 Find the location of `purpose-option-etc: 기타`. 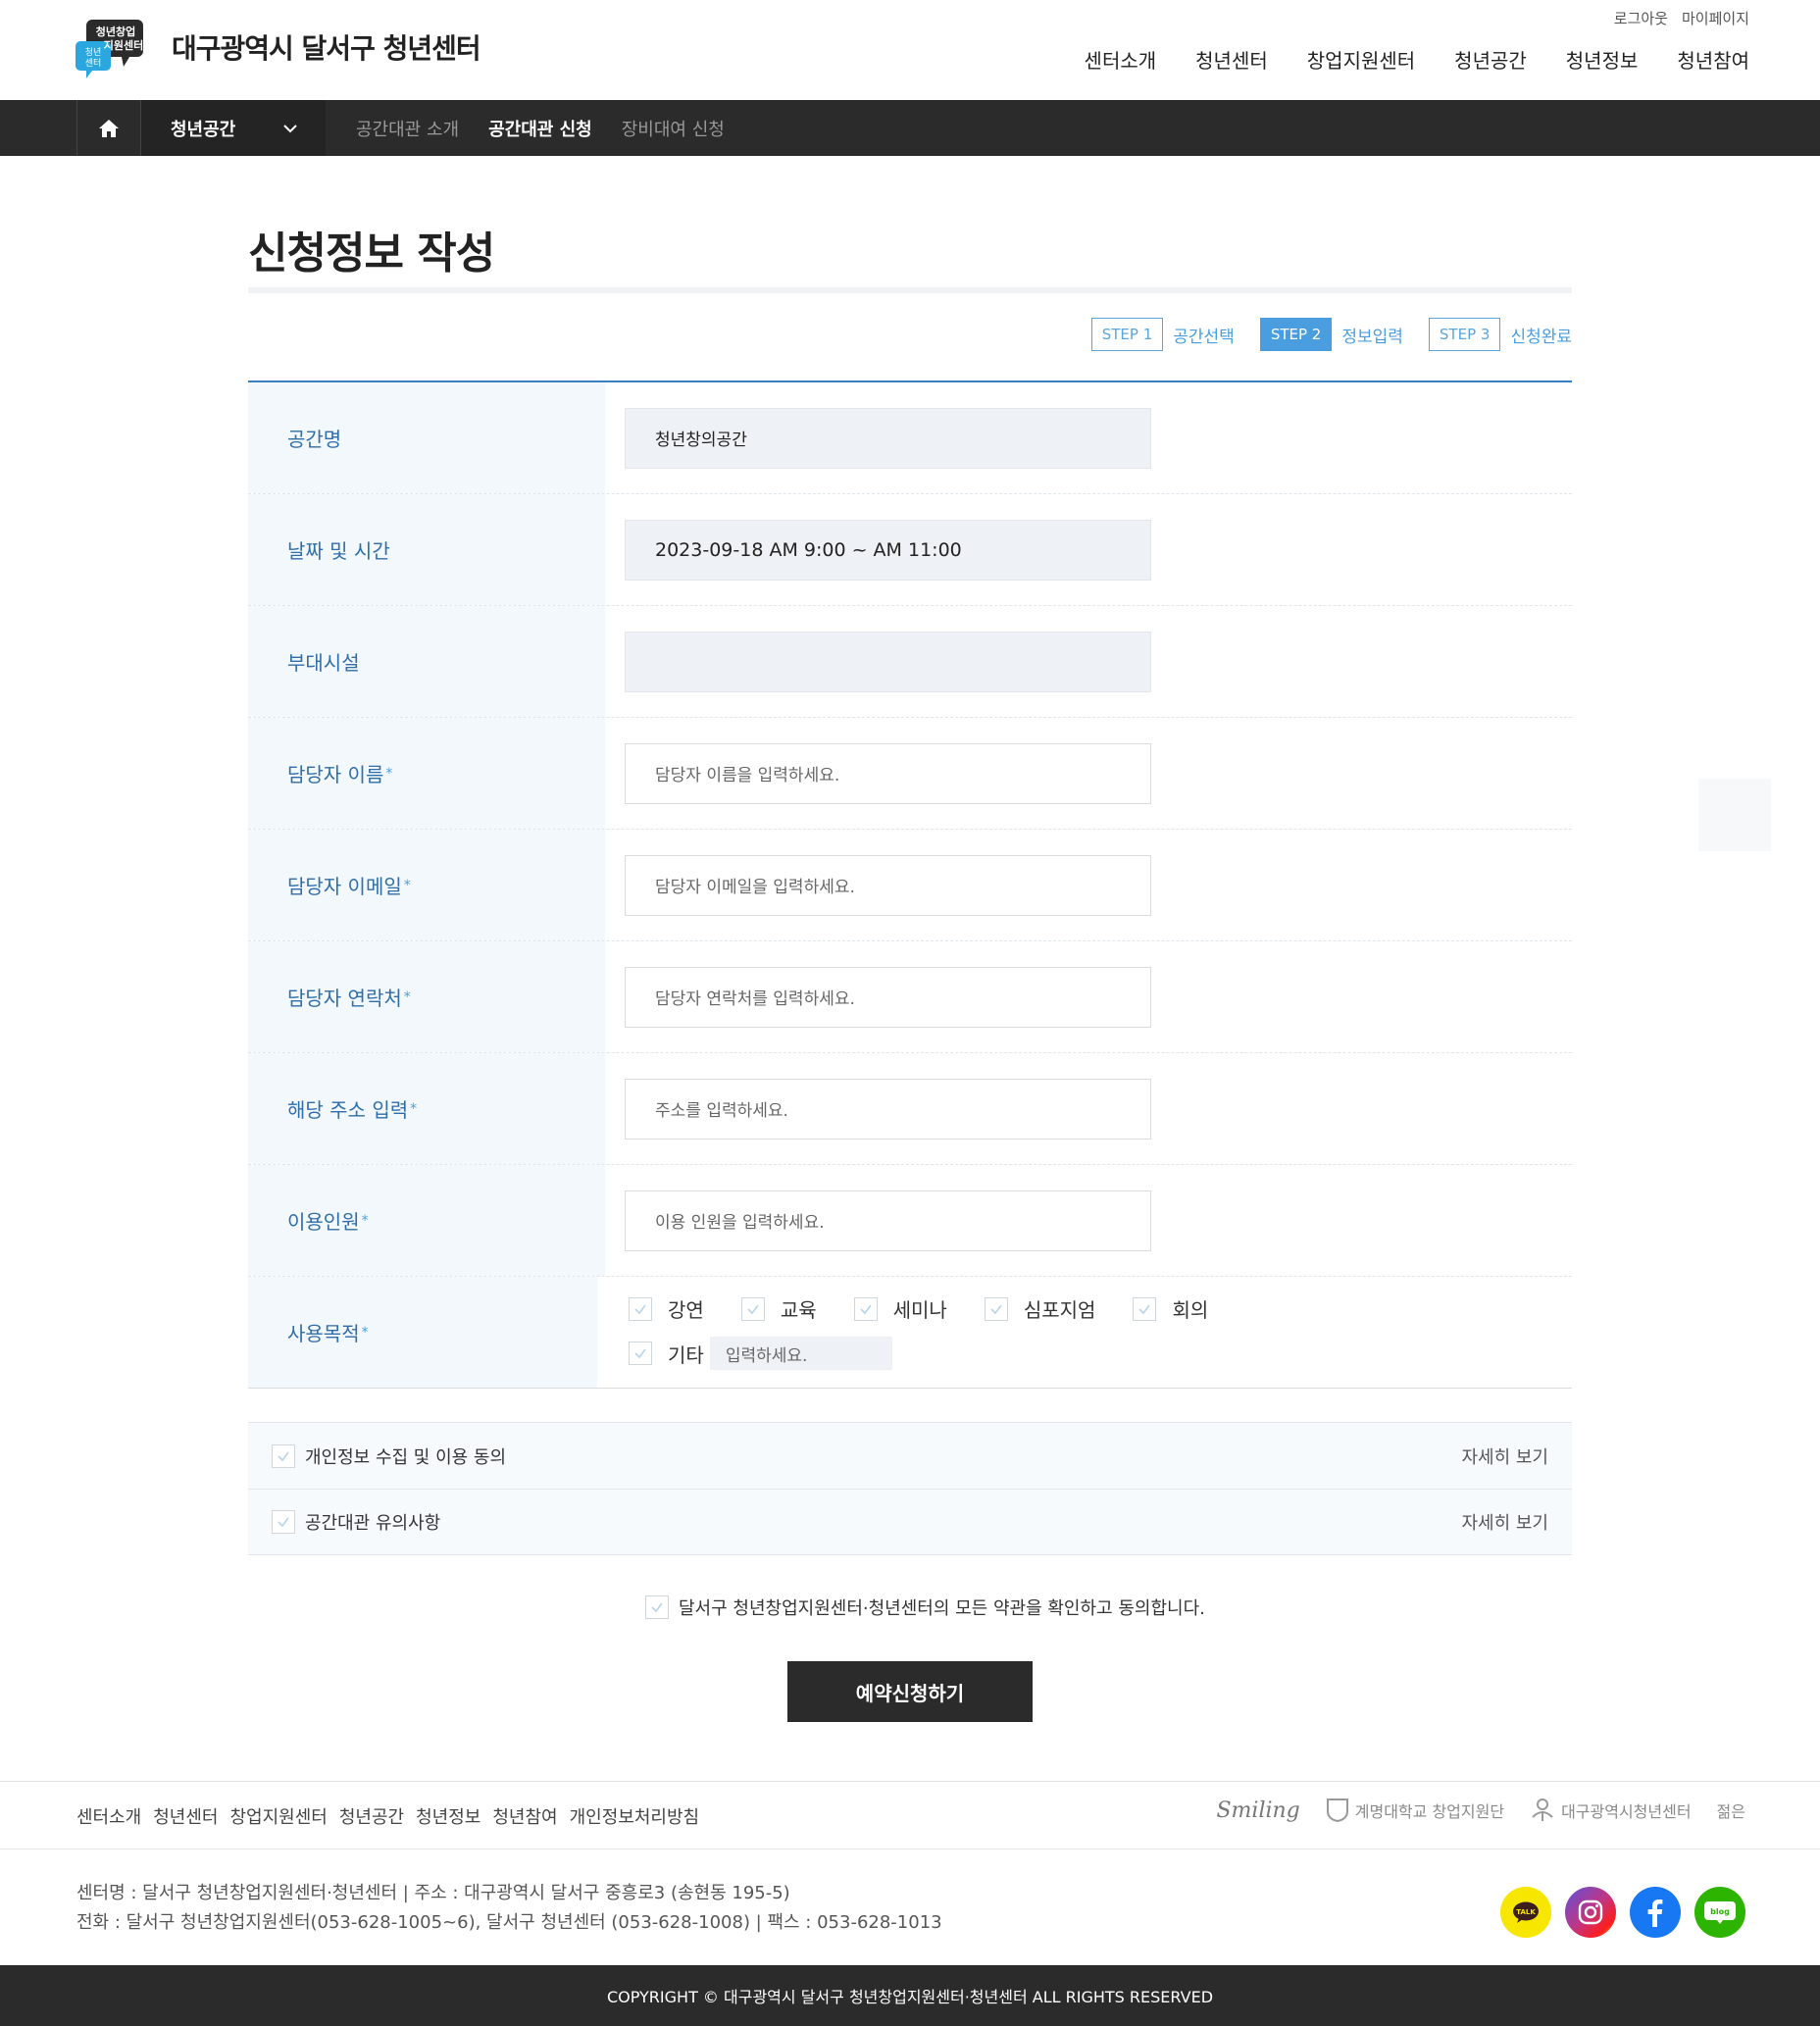

purpose-option-etc: 기타 is located at coordinates (666, 1354).